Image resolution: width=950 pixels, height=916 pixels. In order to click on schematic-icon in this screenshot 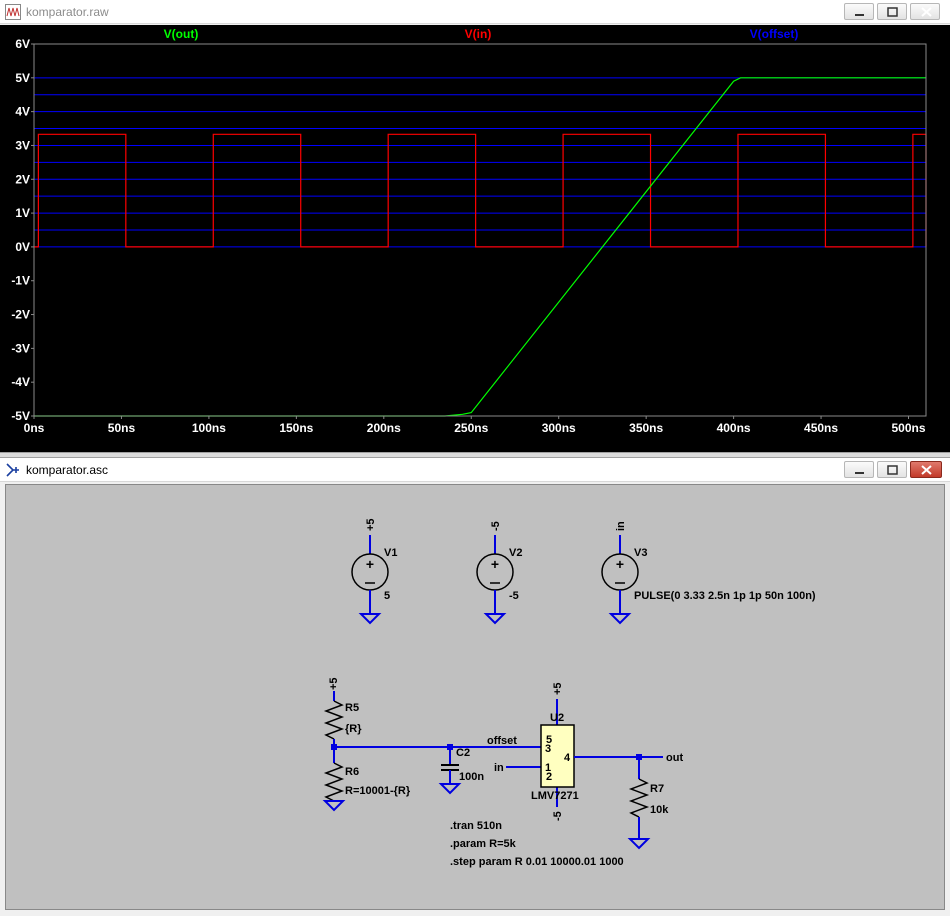, I will do `click(12, 470)`.